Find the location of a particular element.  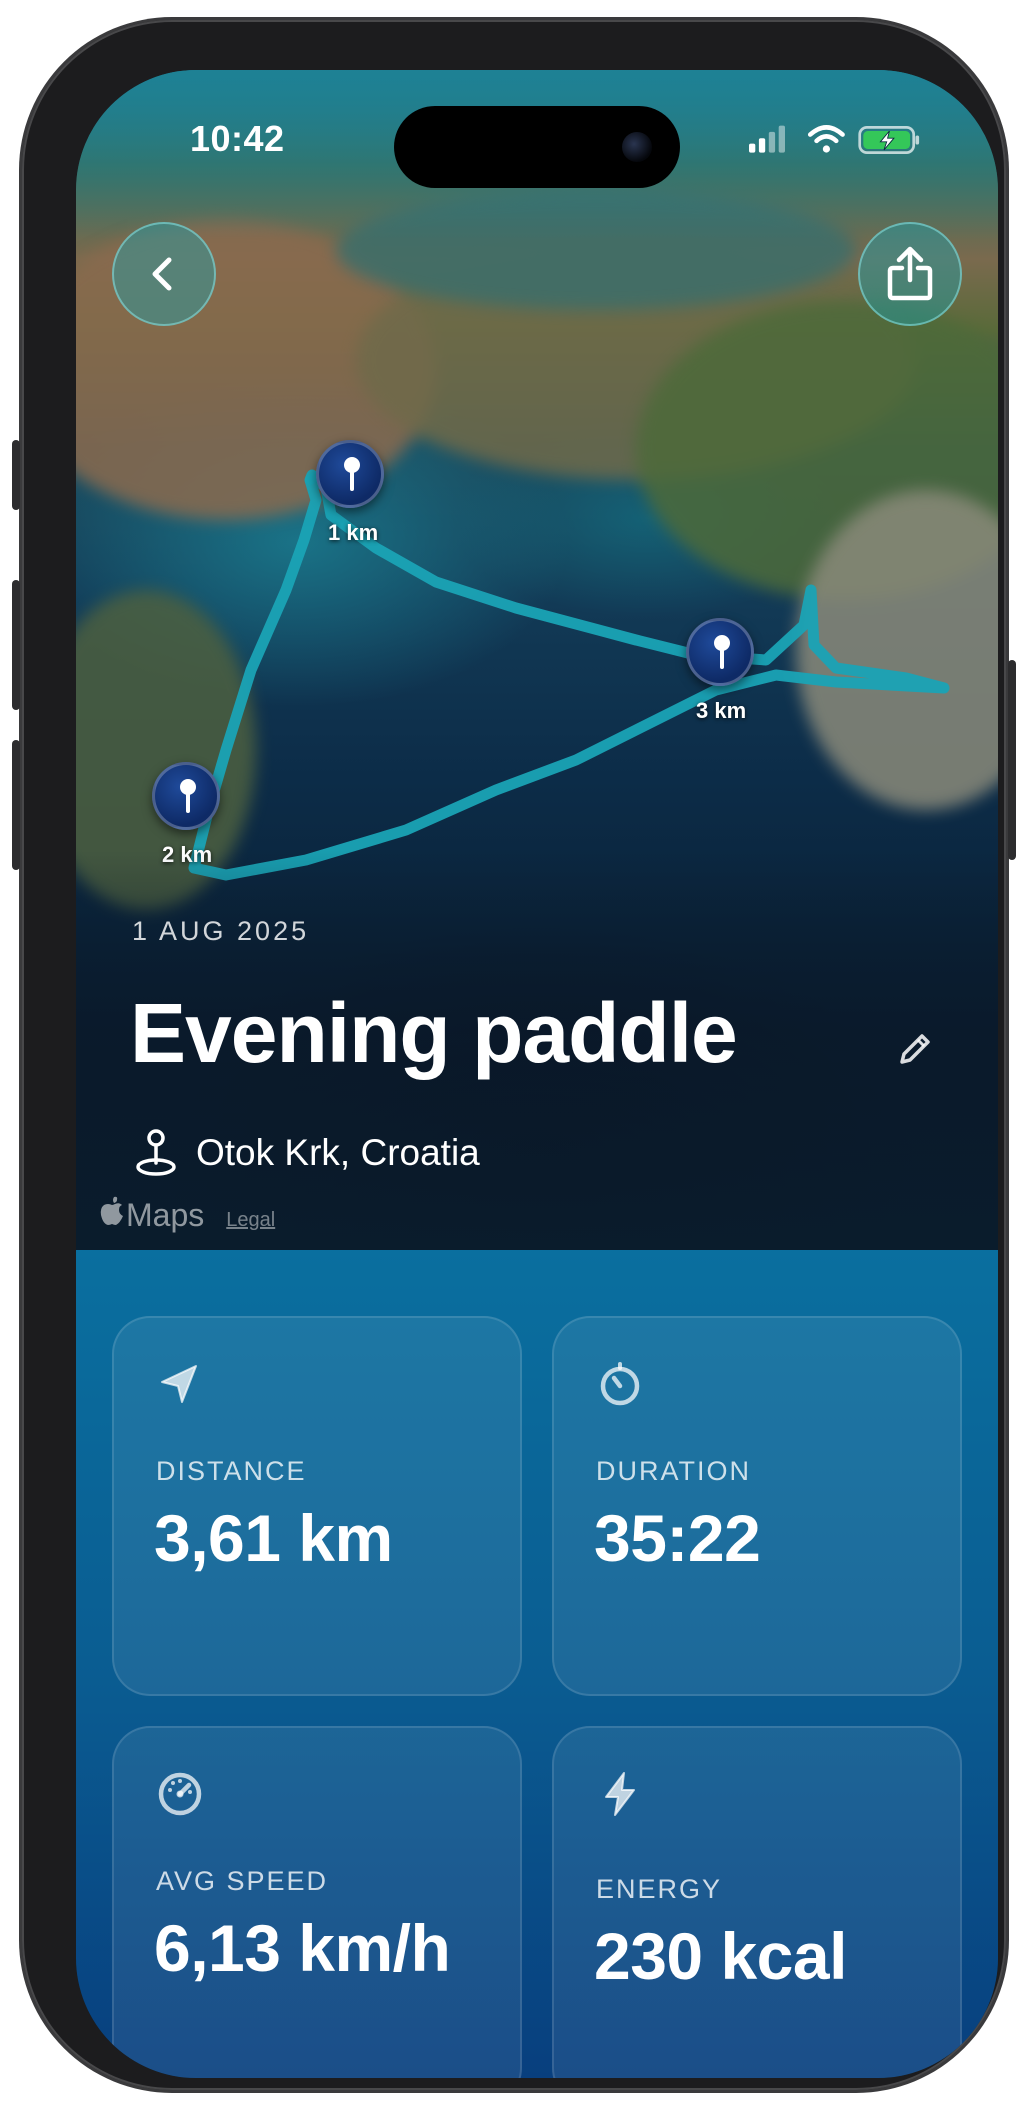

stat-card-duration: DURATION 35:22 is located at coordinates (757, 1506).